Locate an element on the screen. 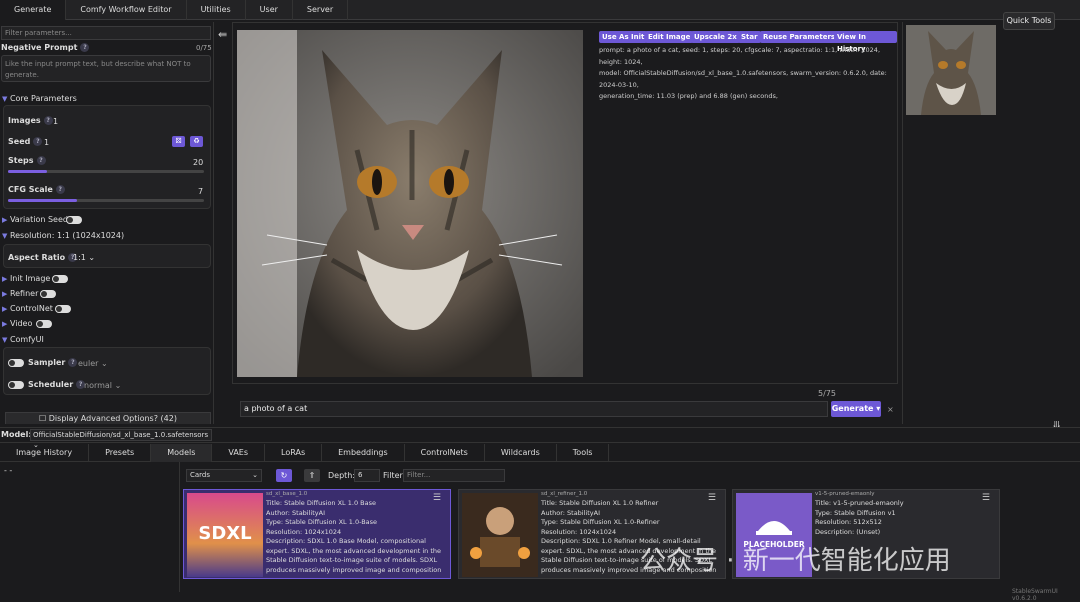  tab-tools: Tools is located at coordinates (583, 453).